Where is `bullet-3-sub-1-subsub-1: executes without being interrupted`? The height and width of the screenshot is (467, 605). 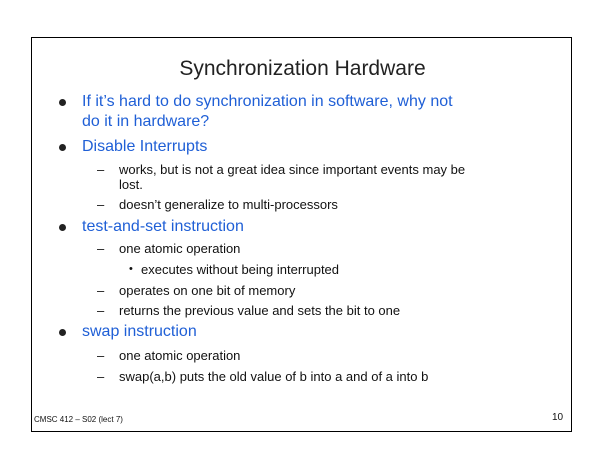
bullet-3-sub-1-subsub-1: executes without being interrupted is located at coordinates (240, 269).